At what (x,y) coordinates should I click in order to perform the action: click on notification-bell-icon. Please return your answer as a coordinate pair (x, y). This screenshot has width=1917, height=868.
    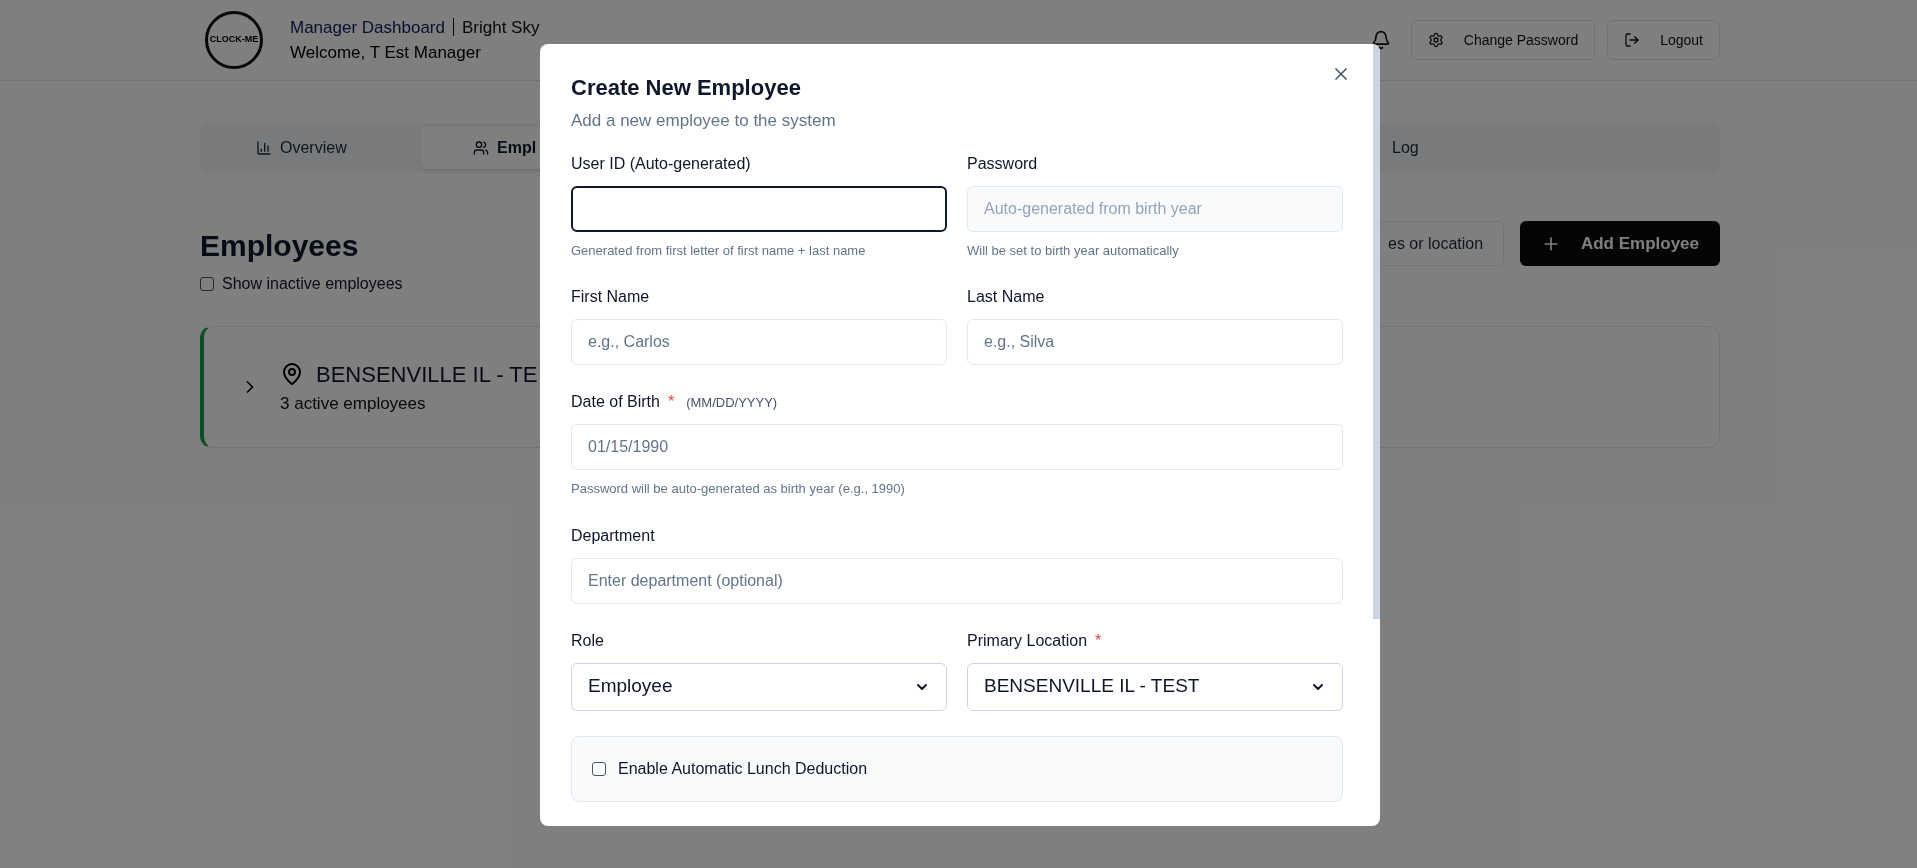
    Looking at the image, I should click on (1380, 40).